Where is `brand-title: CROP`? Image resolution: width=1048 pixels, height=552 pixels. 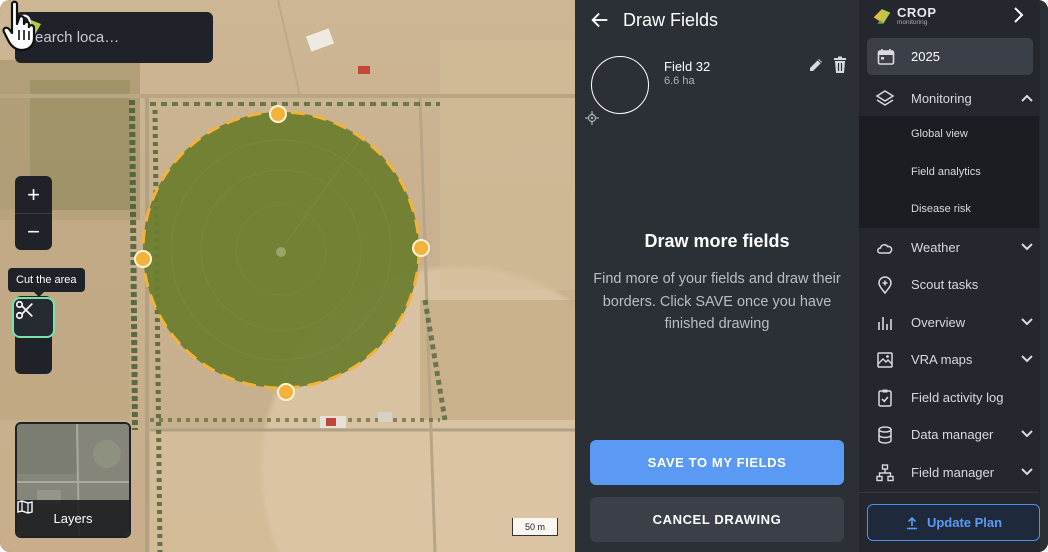 brand-title: CROP is located at coordinates (917, 12).